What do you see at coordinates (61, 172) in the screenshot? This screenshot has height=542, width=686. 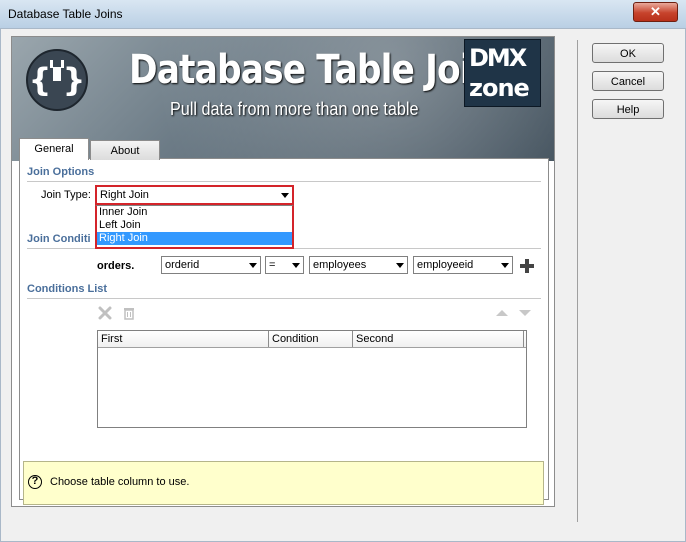 I see `join-options-heading: Join Options` at bounding box center [61, 172].